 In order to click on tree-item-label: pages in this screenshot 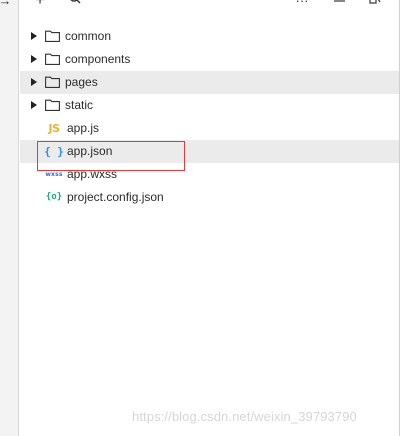, I will do `click(81, 82)`.